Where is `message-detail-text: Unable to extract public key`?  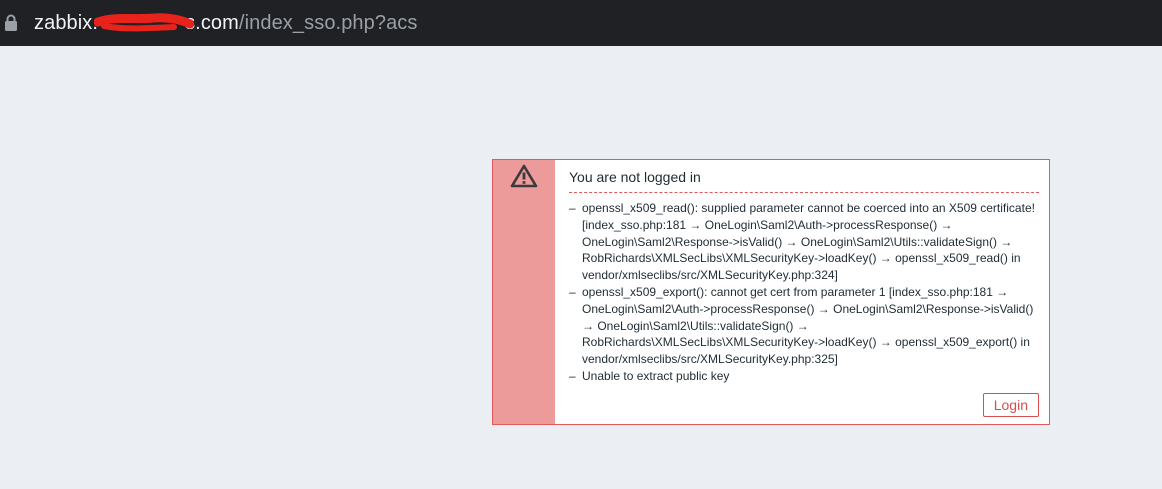 message-detail-text: Unable to extract public key is located at coordinates (656, 375).